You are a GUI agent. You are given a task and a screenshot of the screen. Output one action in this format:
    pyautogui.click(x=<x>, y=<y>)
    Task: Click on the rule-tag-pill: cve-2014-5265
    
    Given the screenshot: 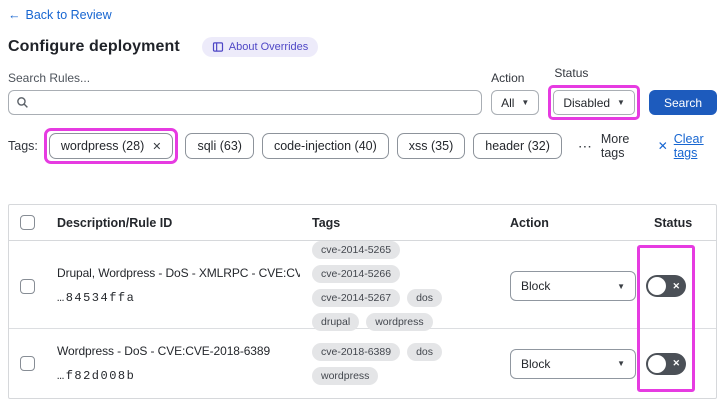 What is the action you would take?
    pyautogui.click(x=356, y=250)
    